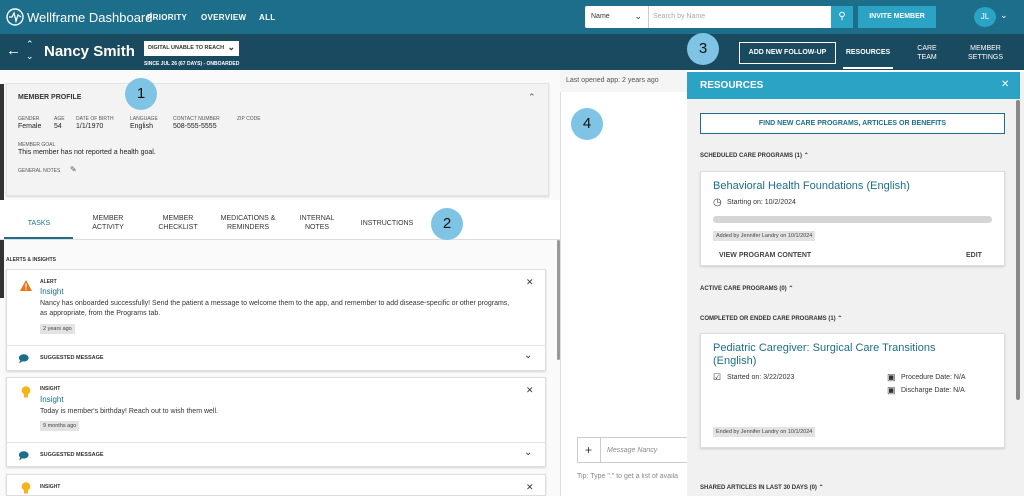 The image size is (1024, 496). I want to click on profile-field-label: AGE, so click(59, 119).